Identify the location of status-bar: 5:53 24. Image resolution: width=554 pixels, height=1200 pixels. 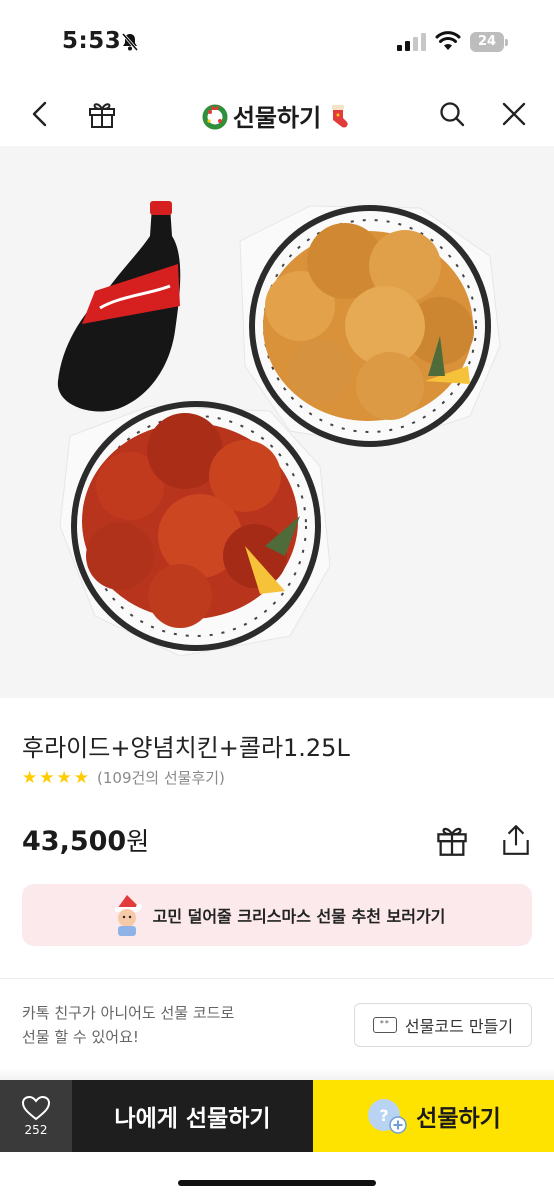
(277, 42).